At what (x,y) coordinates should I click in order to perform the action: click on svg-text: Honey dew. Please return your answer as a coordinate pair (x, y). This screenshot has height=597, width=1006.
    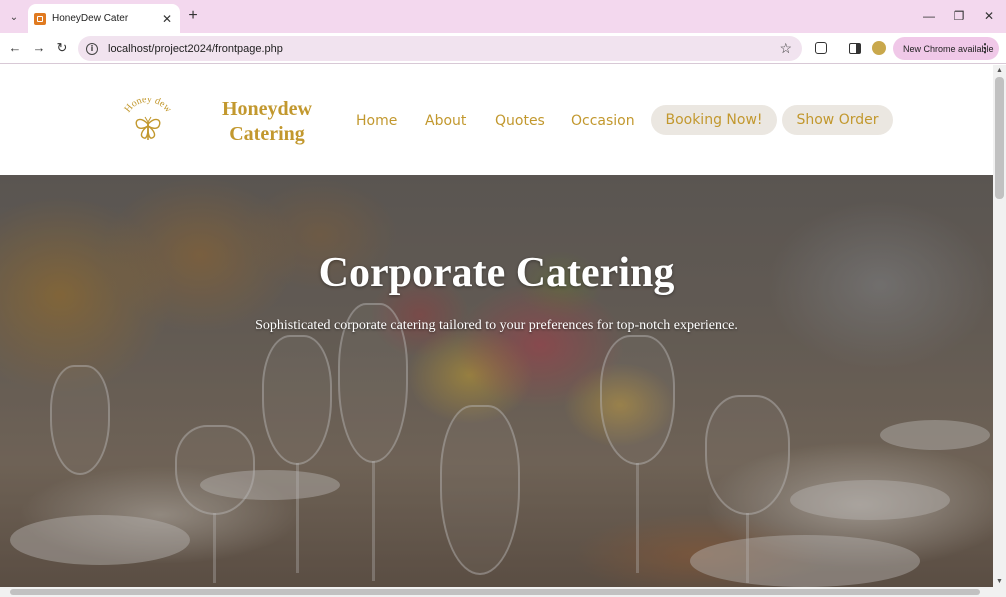
    Looking at the image, I should click on (148, 106).